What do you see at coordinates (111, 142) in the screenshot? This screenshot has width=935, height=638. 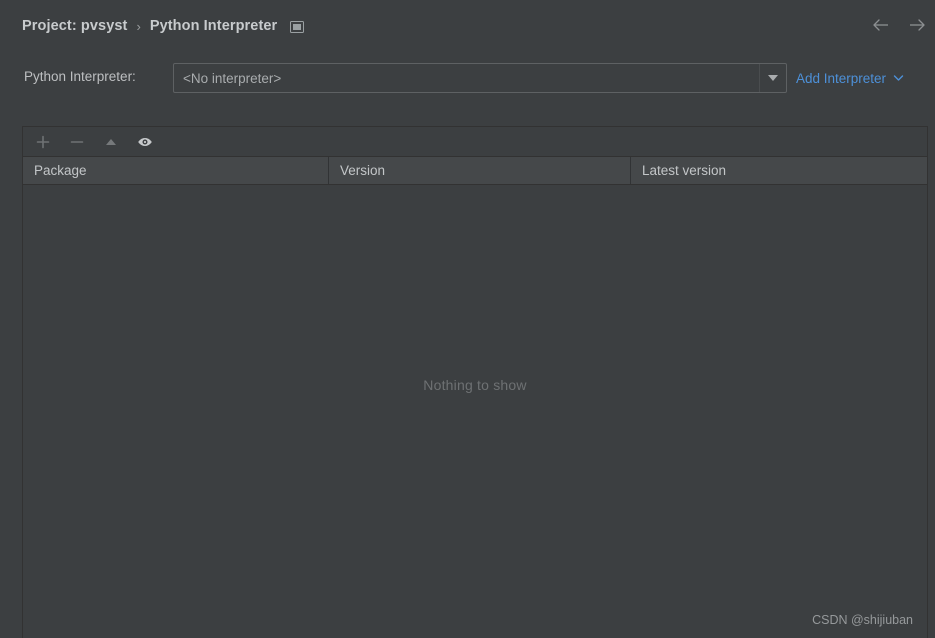 I see `upgrade-package-button` at bounding box center [111, 142].